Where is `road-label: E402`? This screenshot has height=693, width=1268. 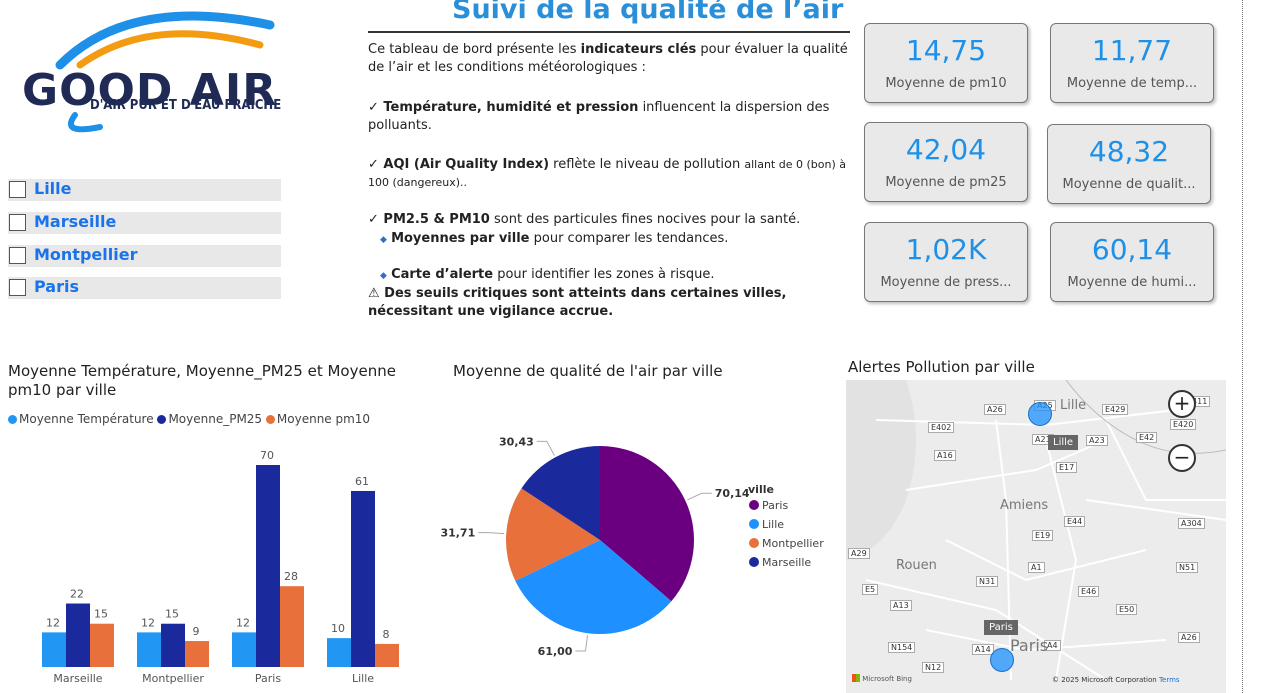
road-label: E402 is located at coordinates (941, 427).